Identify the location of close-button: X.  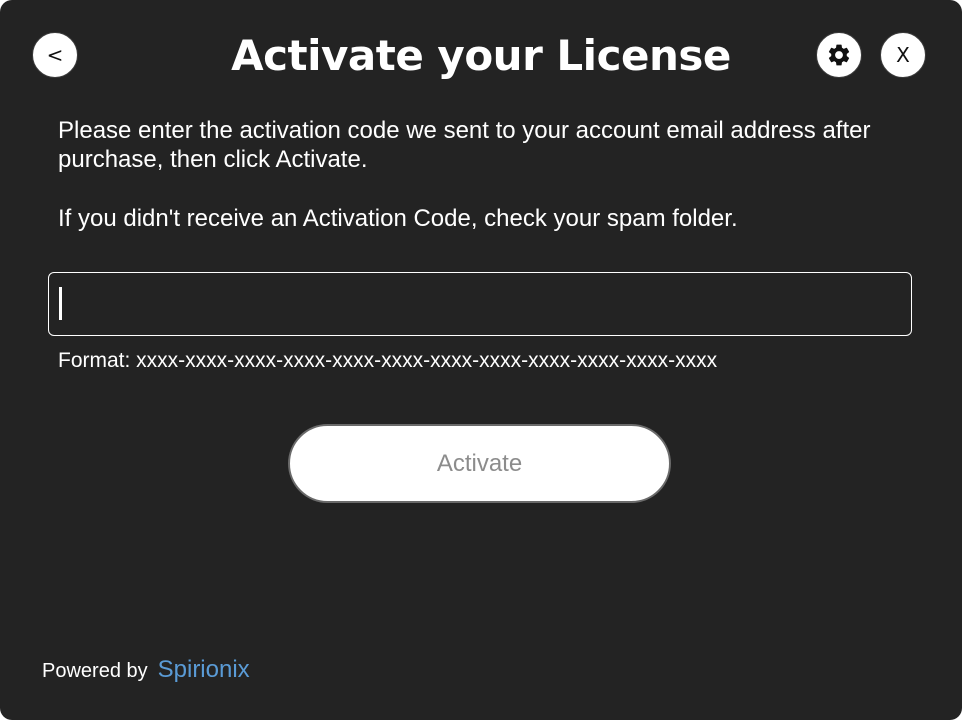
(903, 55).